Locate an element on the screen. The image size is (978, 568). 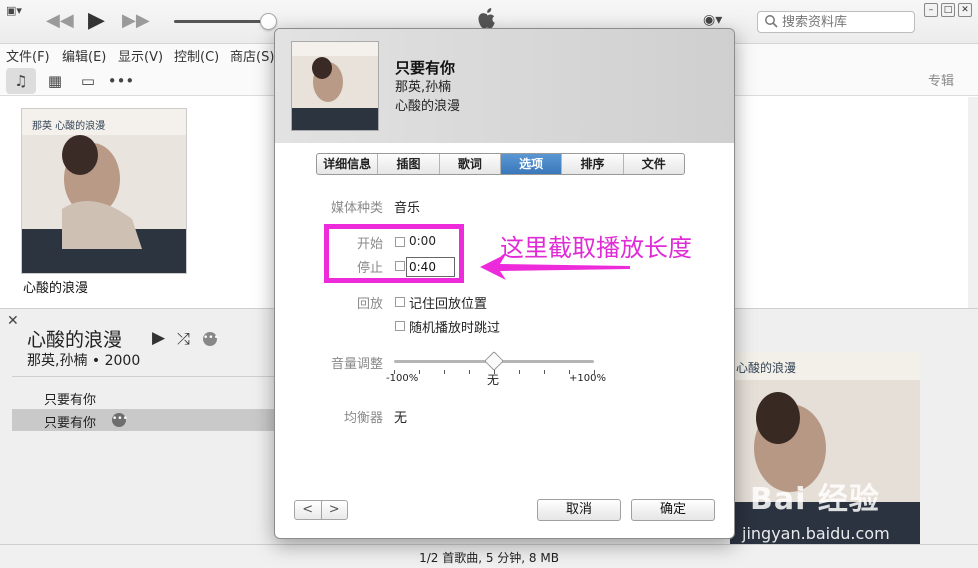
svg-text: 心酸的浪漫 is located at coordinates (766, 367).